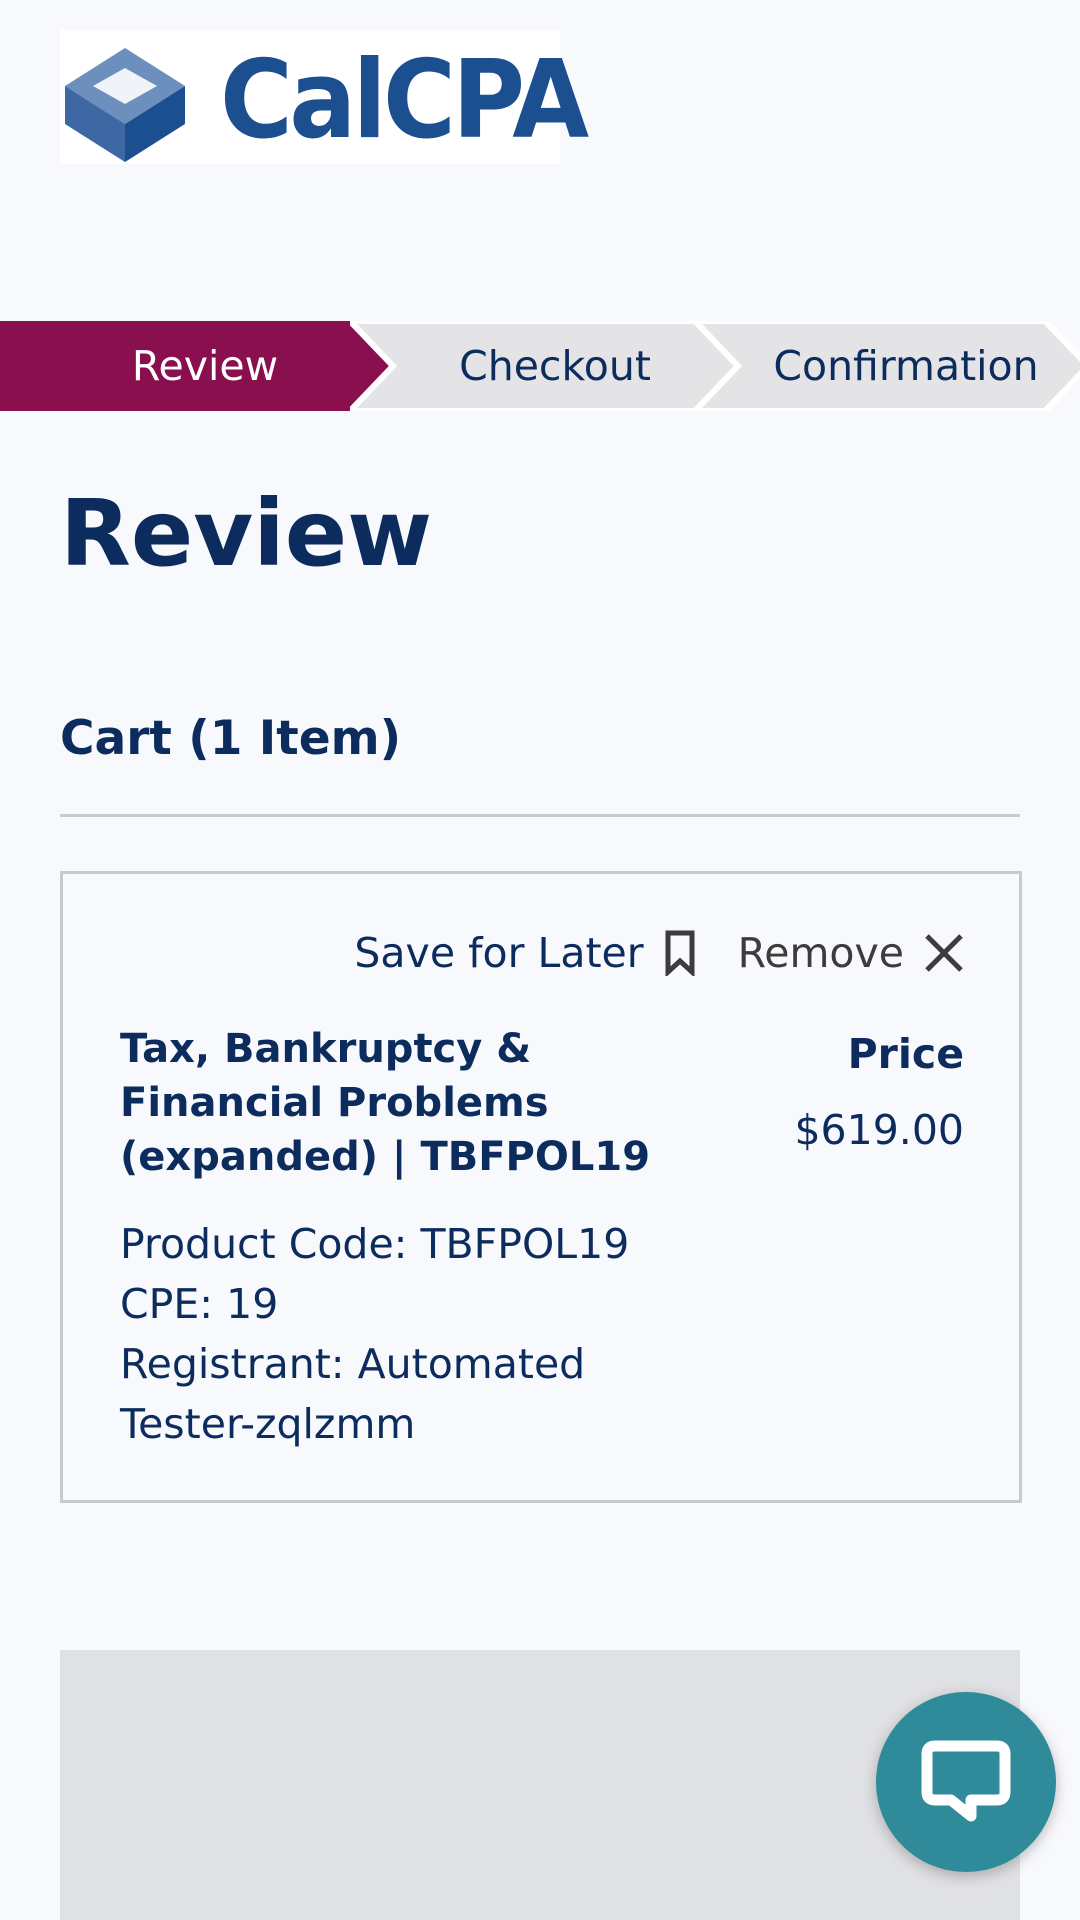 This screenshot has width=1080, height=1920. I want to click on chat-bubble-icon, so click(966, 1781).